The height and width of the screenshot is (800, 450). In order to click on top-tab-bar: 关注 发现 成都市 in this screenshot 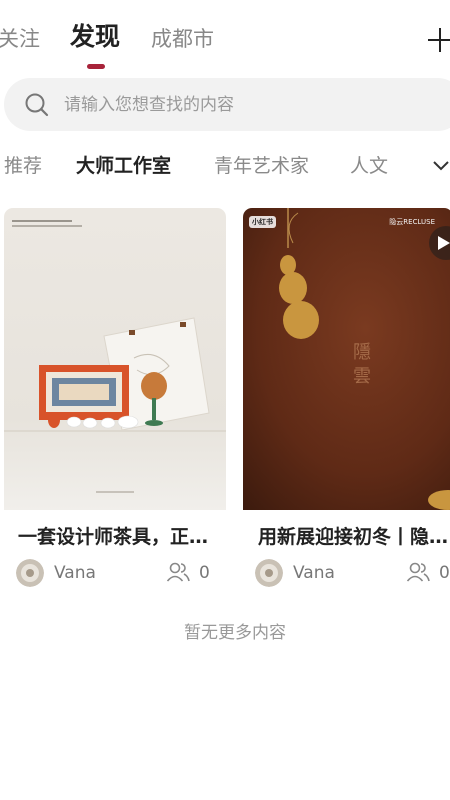, I will do `click(225, 37)`.